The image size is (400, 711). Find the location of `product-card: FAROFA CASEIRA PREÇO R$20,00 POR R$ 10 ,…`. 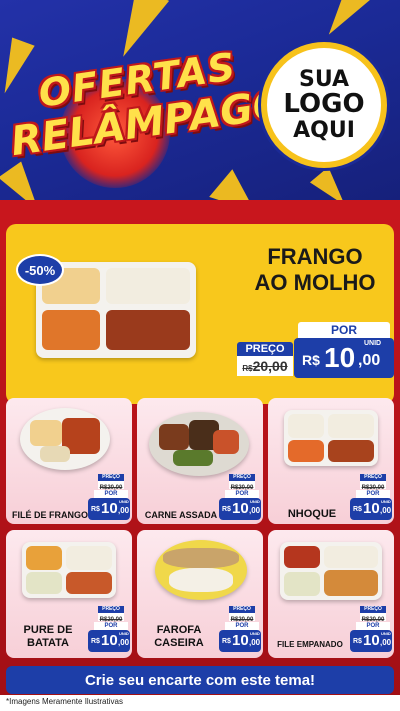

product-card: FAROFA CASEIRA PREÇO R$20,00 POR R$ 10 ,… is located at coordinates (200, 594).